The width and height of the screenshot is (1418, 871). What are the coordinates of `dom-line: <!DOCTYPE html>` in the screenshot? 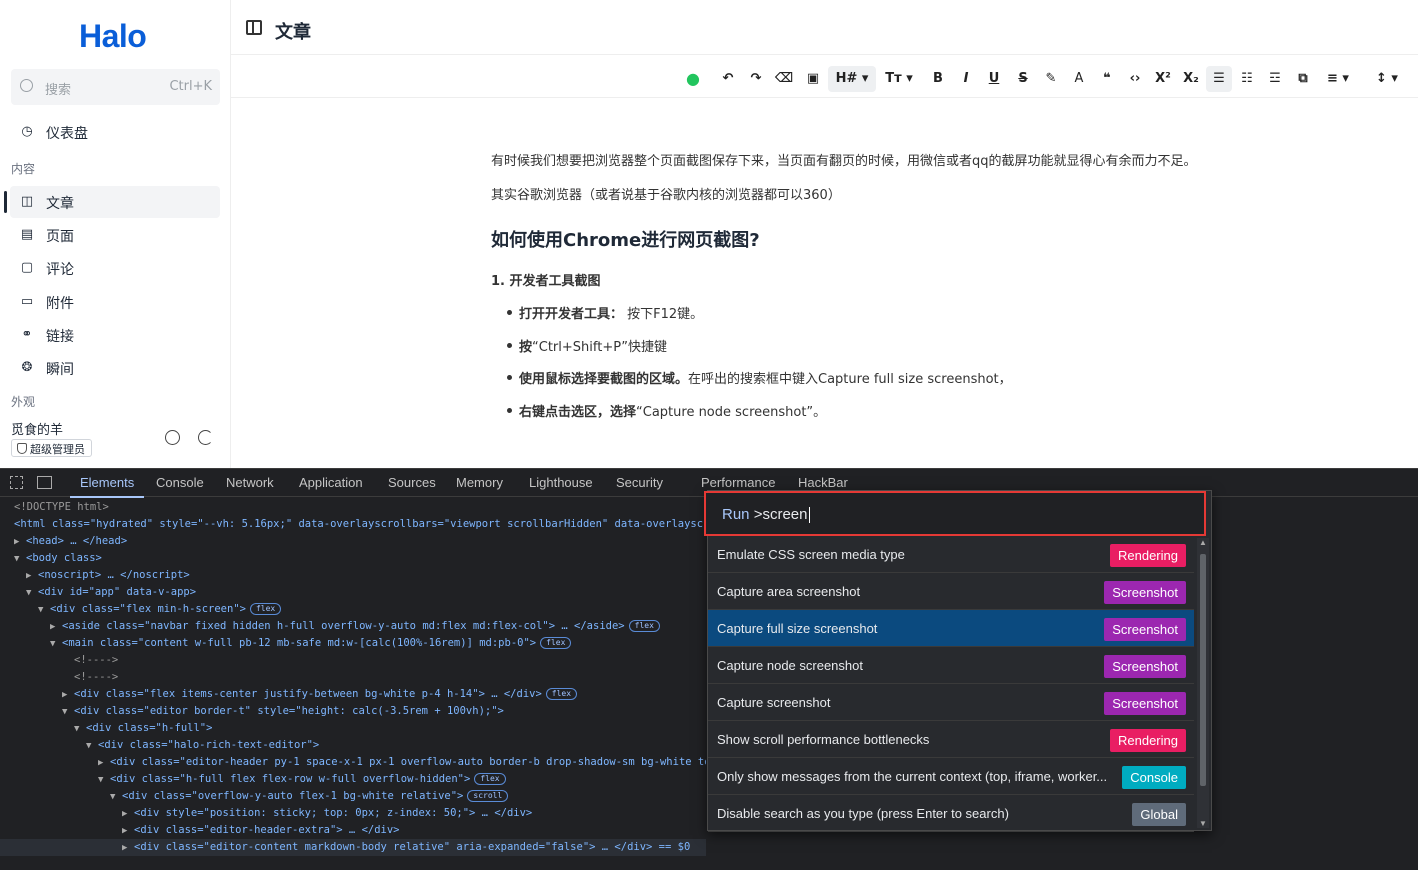 It's located at (61, 507).